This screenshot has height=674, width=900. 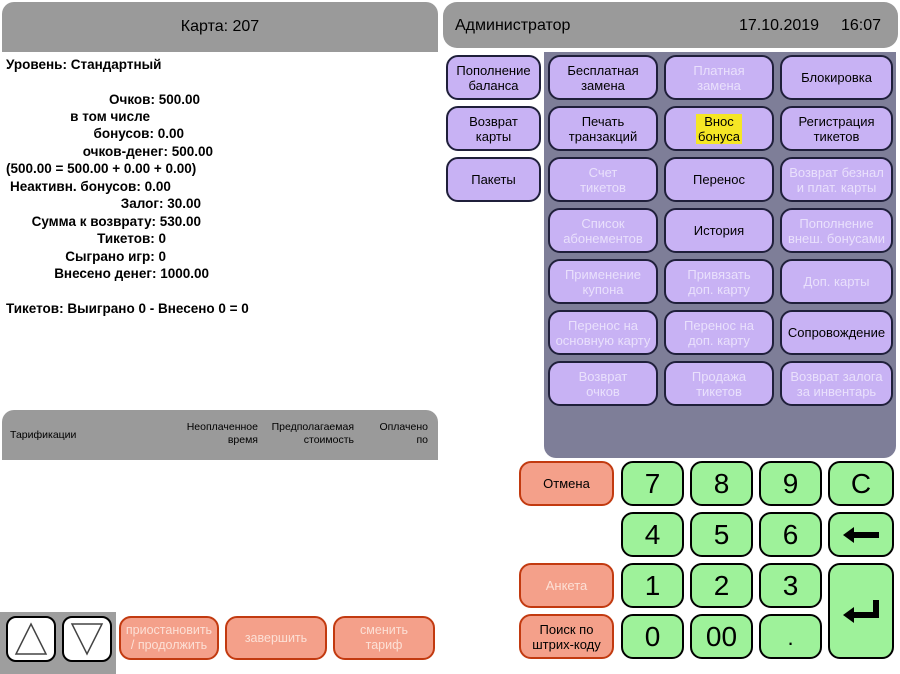 What do you see at coordinates (513, 25) in the screenshot?
I see `role-label: Администратор` at bounding box center [513, 25].